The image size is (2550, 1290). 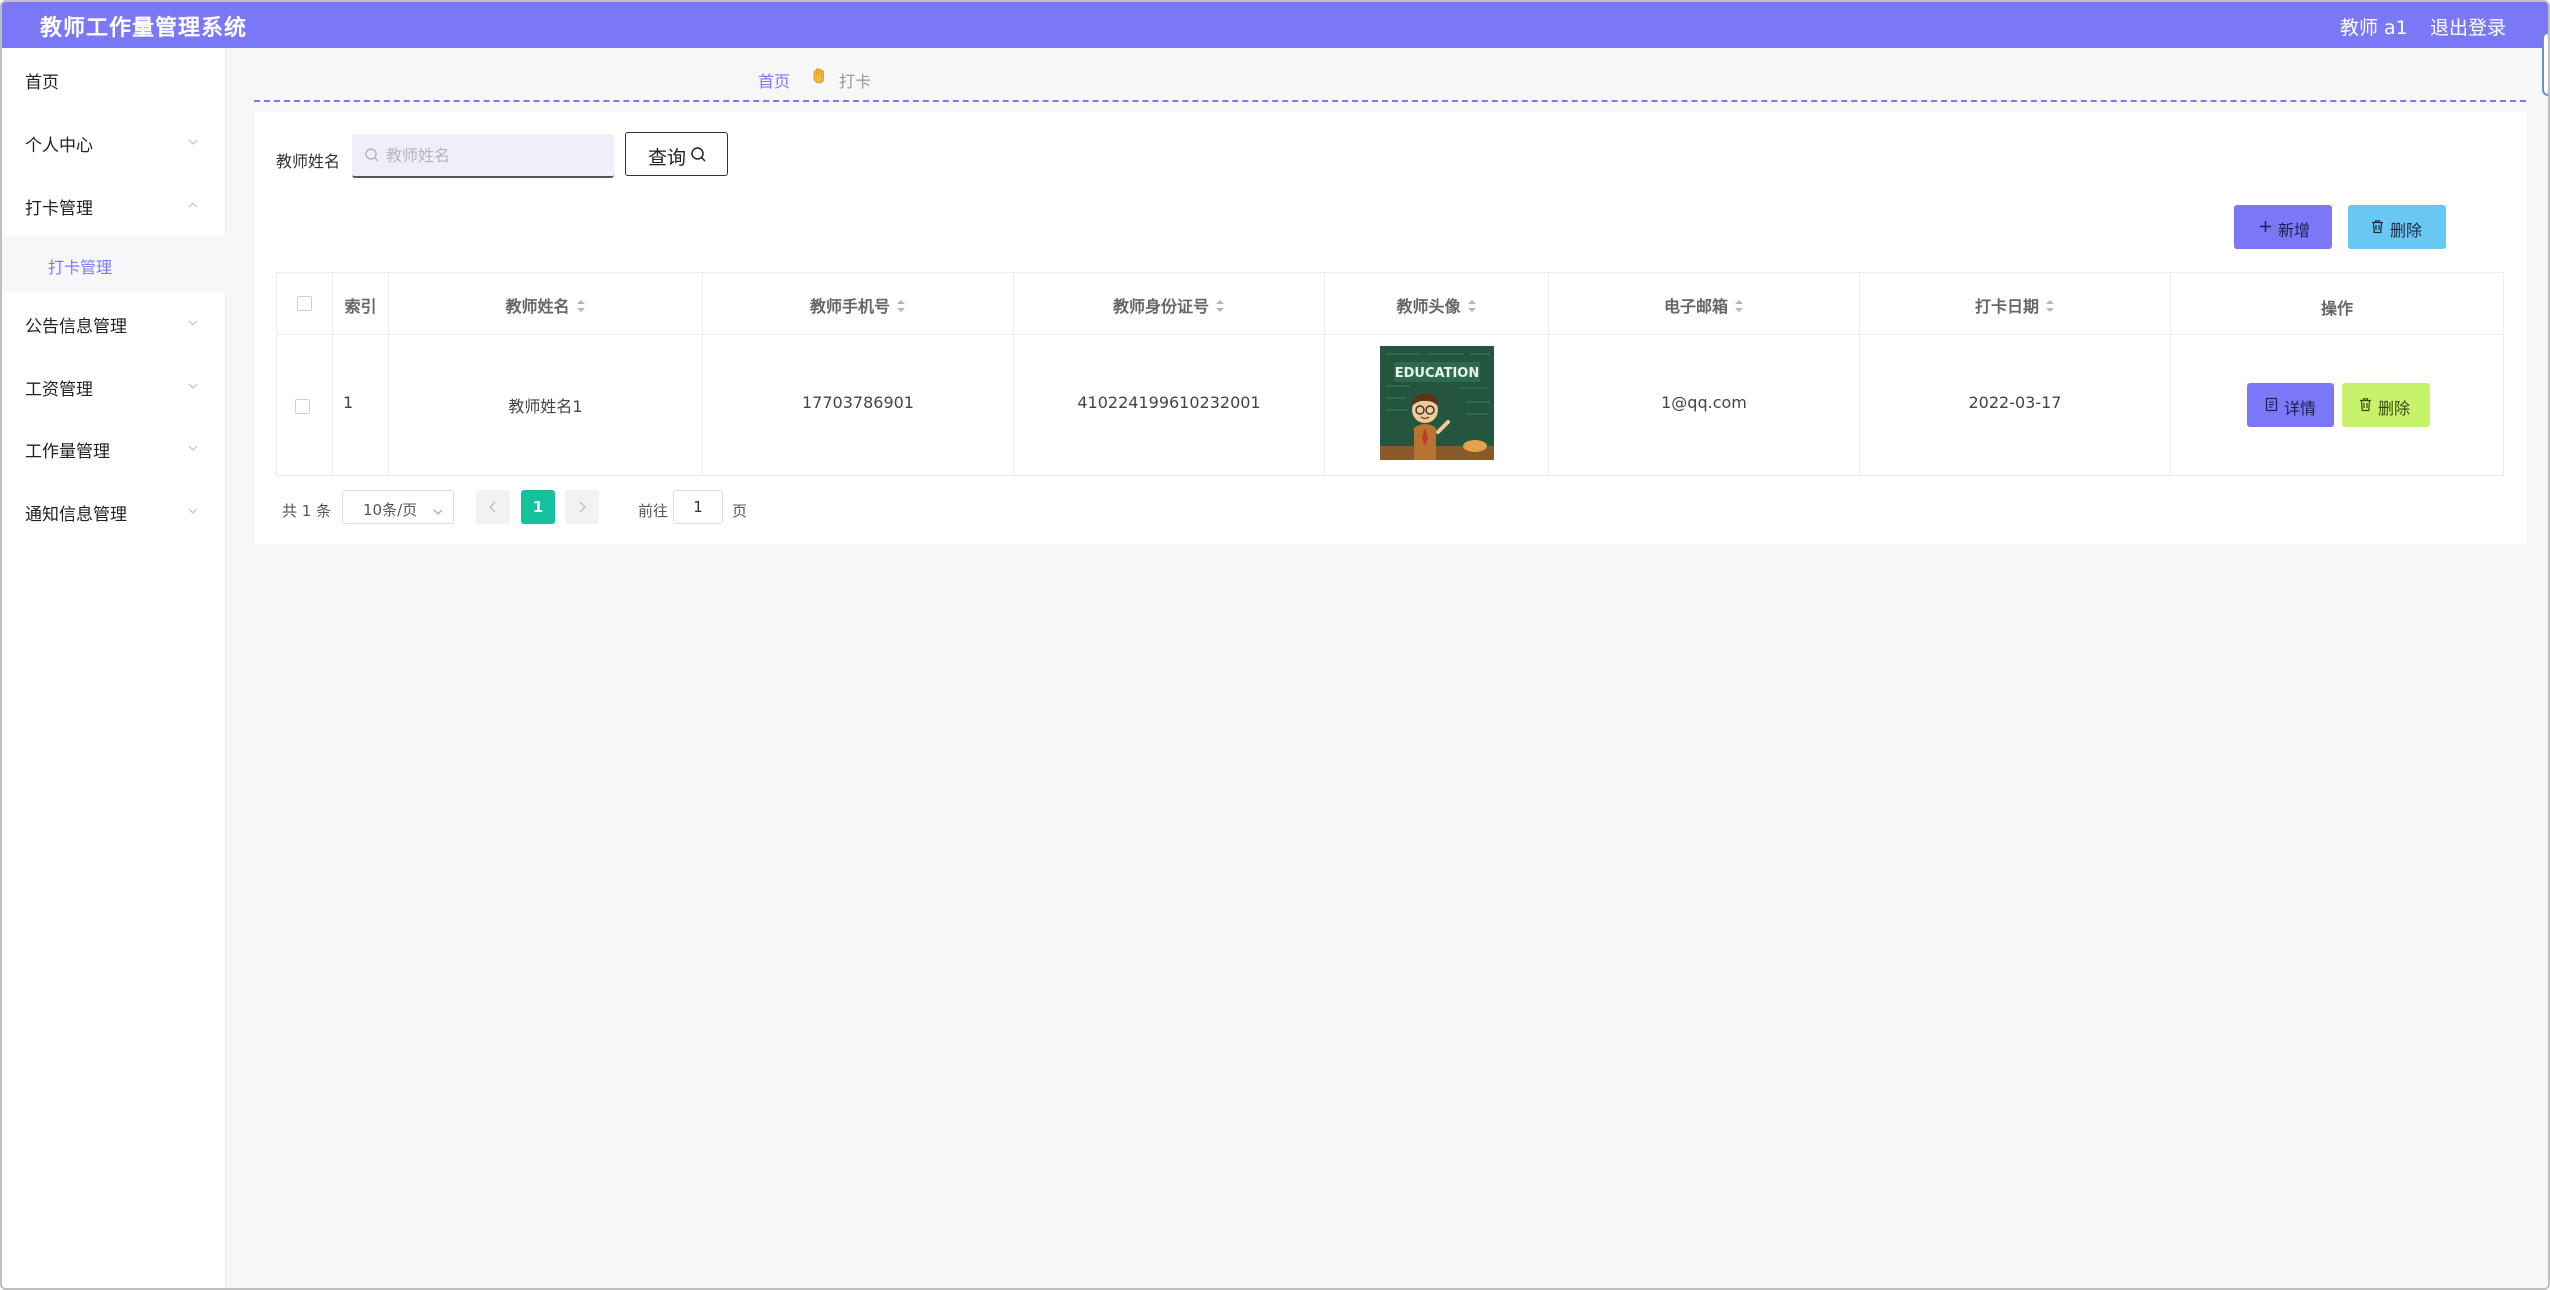 I want to click on col-actions: 操作, so click(x=2337, y=304).